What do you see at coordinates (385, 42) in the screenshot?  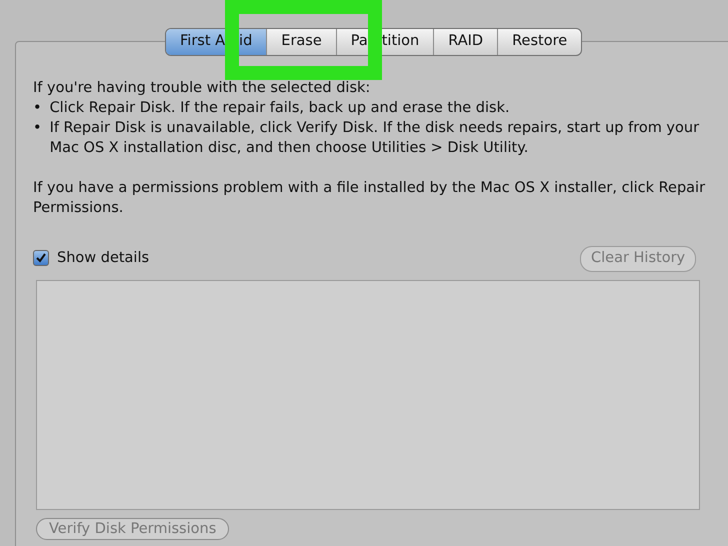 I see `tab: Pa tition` at bounding box center [385, 42].